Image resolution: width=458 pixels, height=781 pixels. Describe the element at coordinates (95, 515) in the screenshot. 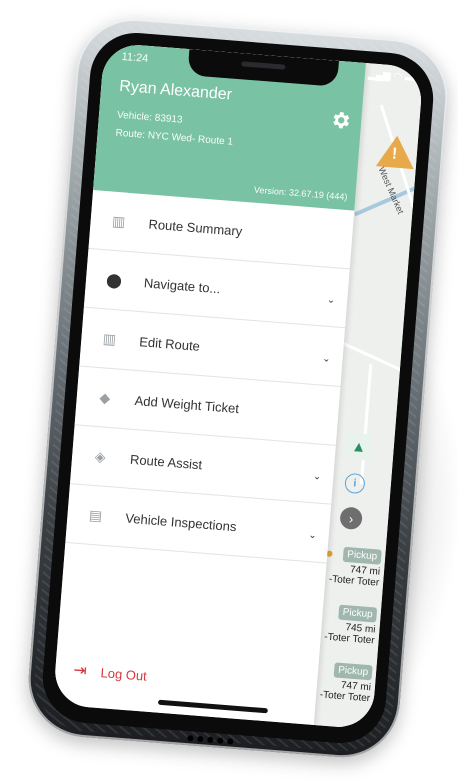

I see `clipboard-icon: ▤` at that location.